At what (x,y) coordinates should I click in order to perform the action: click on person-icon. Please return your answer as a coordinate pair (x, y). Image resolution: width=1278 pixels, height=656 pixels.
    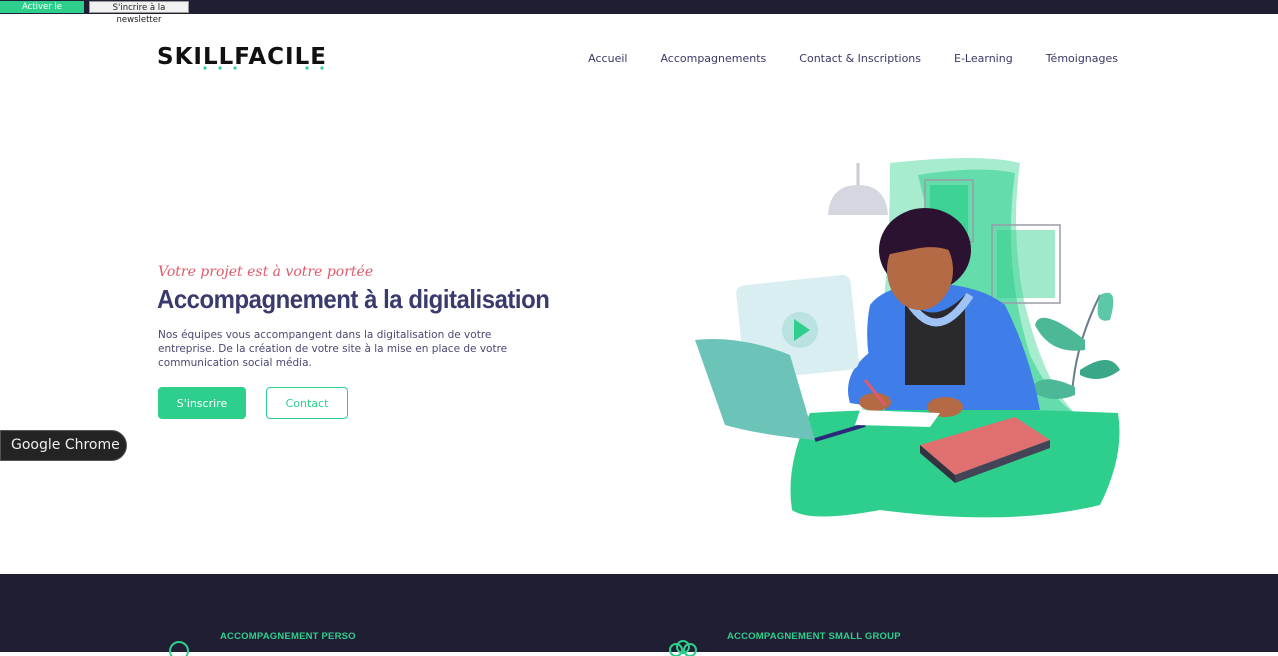
    Looking at the image, I should click on (179, 648).